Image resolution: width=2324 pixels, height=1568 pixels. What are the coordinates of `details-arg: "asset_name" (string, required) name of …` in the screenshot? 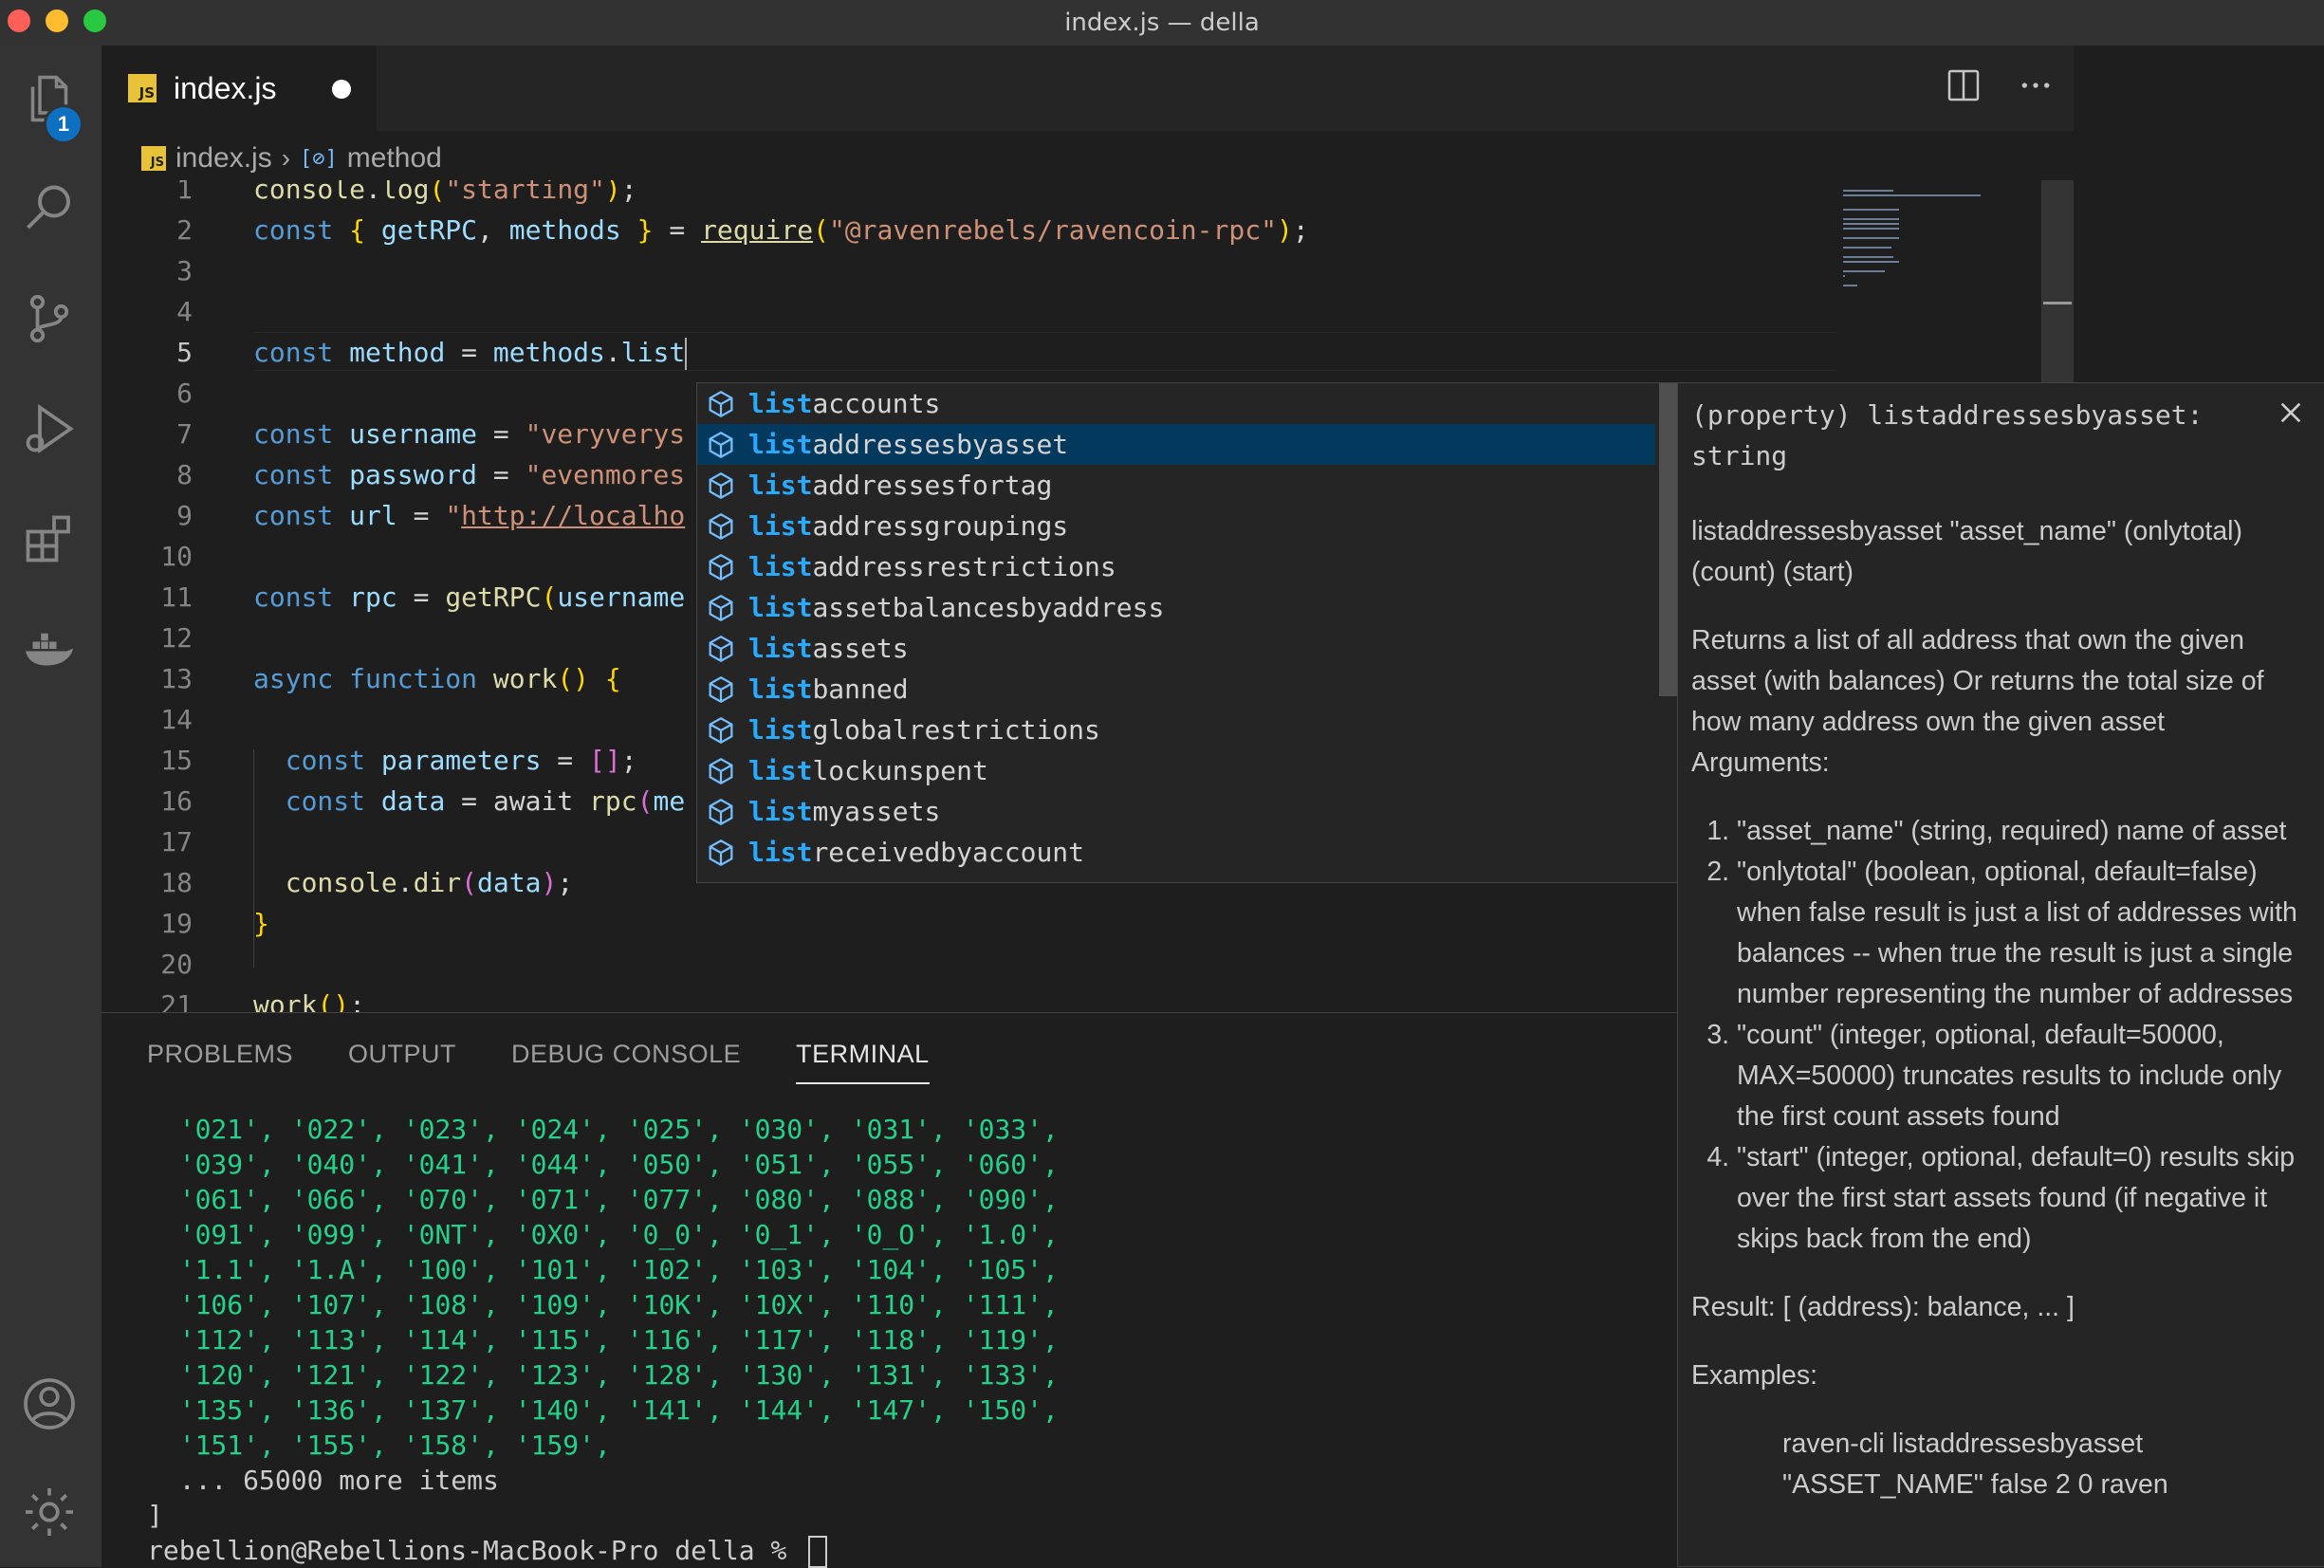 It's located at (2022, 832).